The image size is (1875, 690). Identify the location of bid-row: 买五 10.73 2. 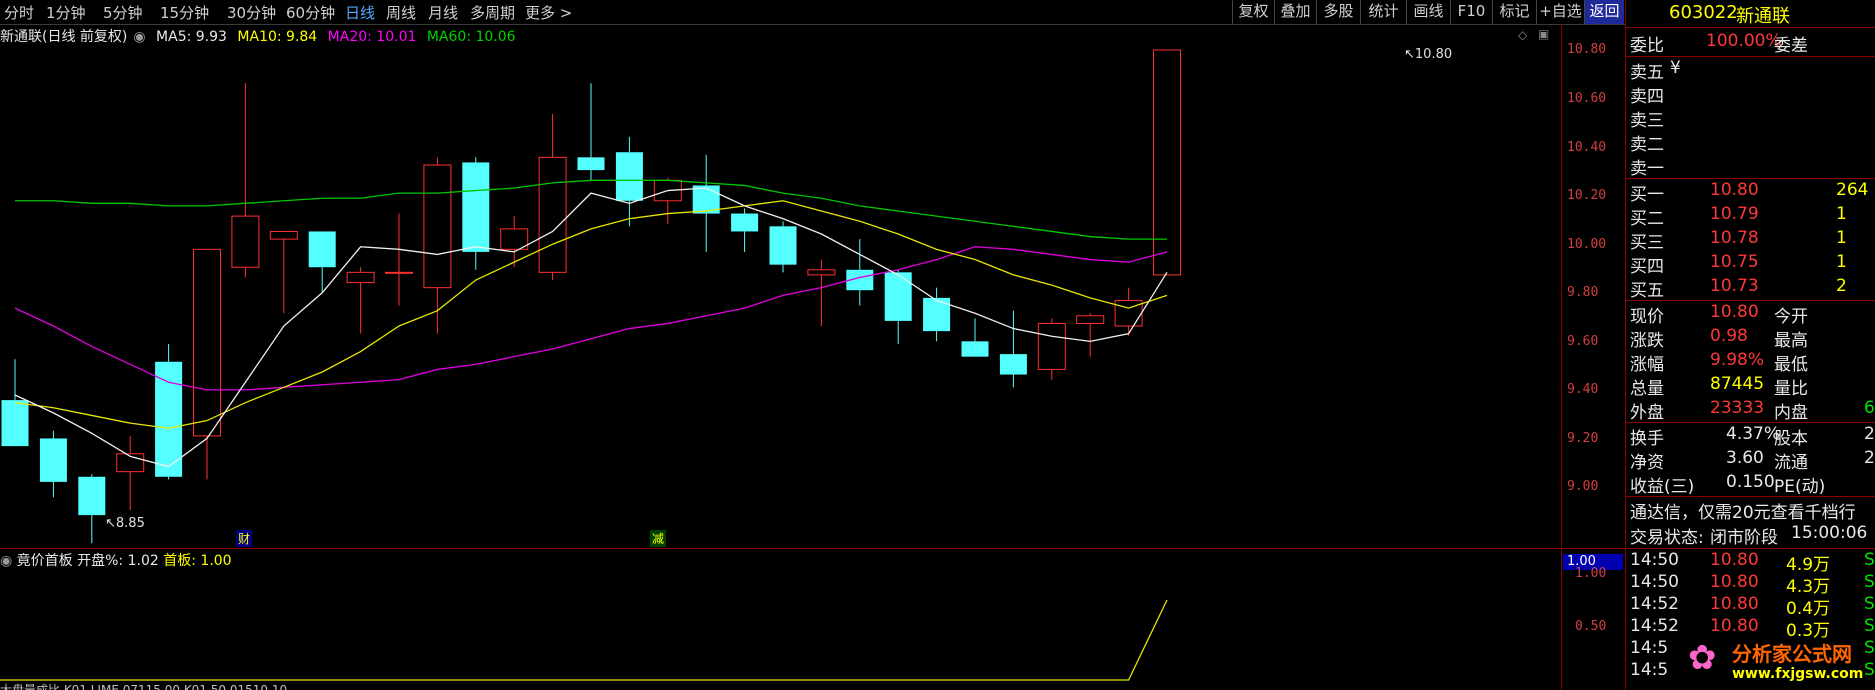
(1750, 288).